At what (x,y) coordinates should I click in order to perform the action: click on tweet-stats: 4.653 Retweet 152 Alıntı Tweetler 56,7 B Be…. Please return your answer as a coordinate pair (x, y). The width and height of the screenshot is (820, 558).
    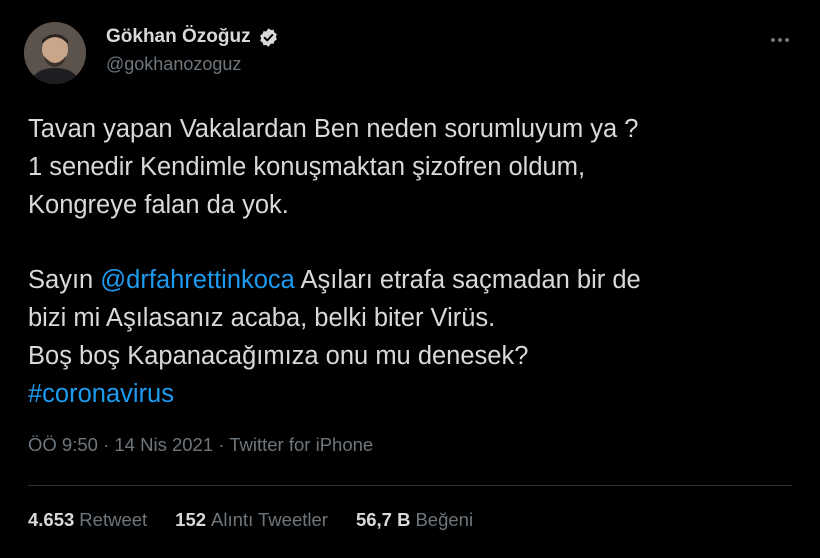
    Looking at the image, I should click on (264, 520).